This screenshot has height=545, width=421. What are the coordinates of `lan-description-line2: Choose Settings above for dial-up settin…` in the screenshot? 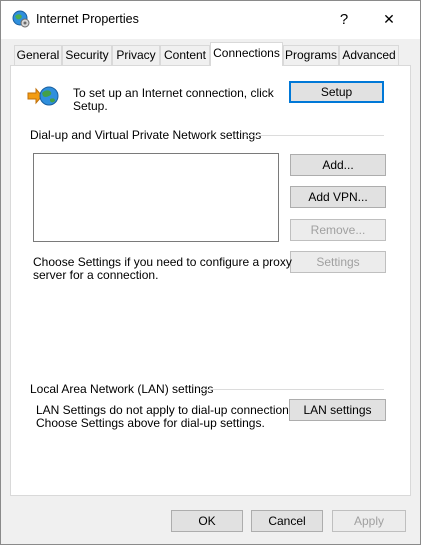 It's located at (150, 423).